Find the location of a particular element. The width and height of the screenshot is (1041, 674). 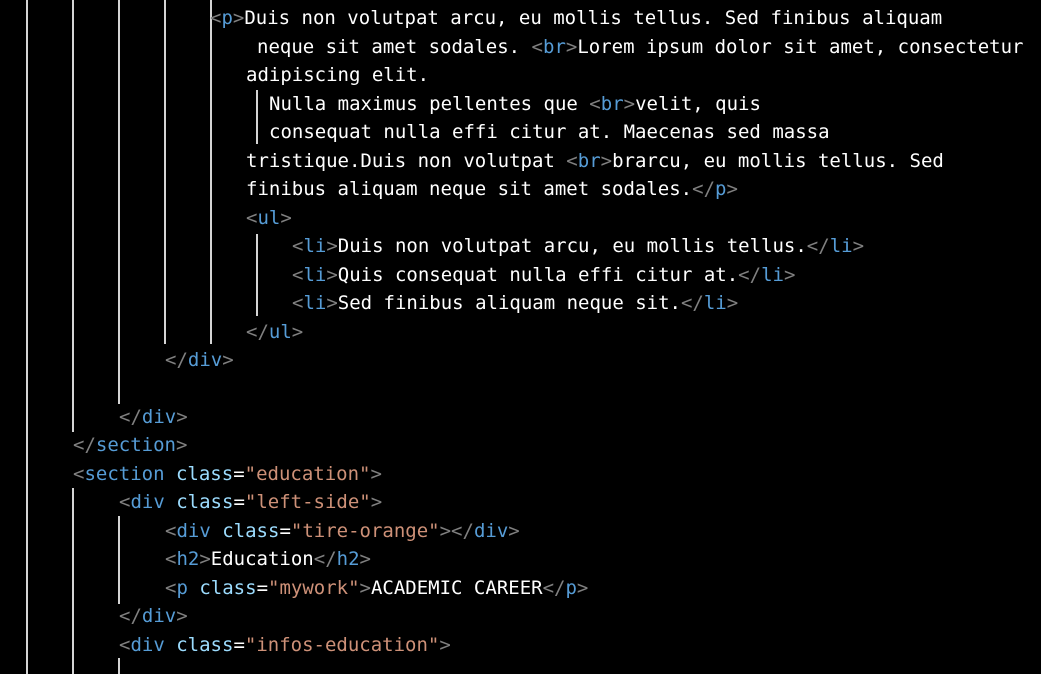

code-text: Sed finibus aliquam neque sit. is located at coordinates (509, 303).